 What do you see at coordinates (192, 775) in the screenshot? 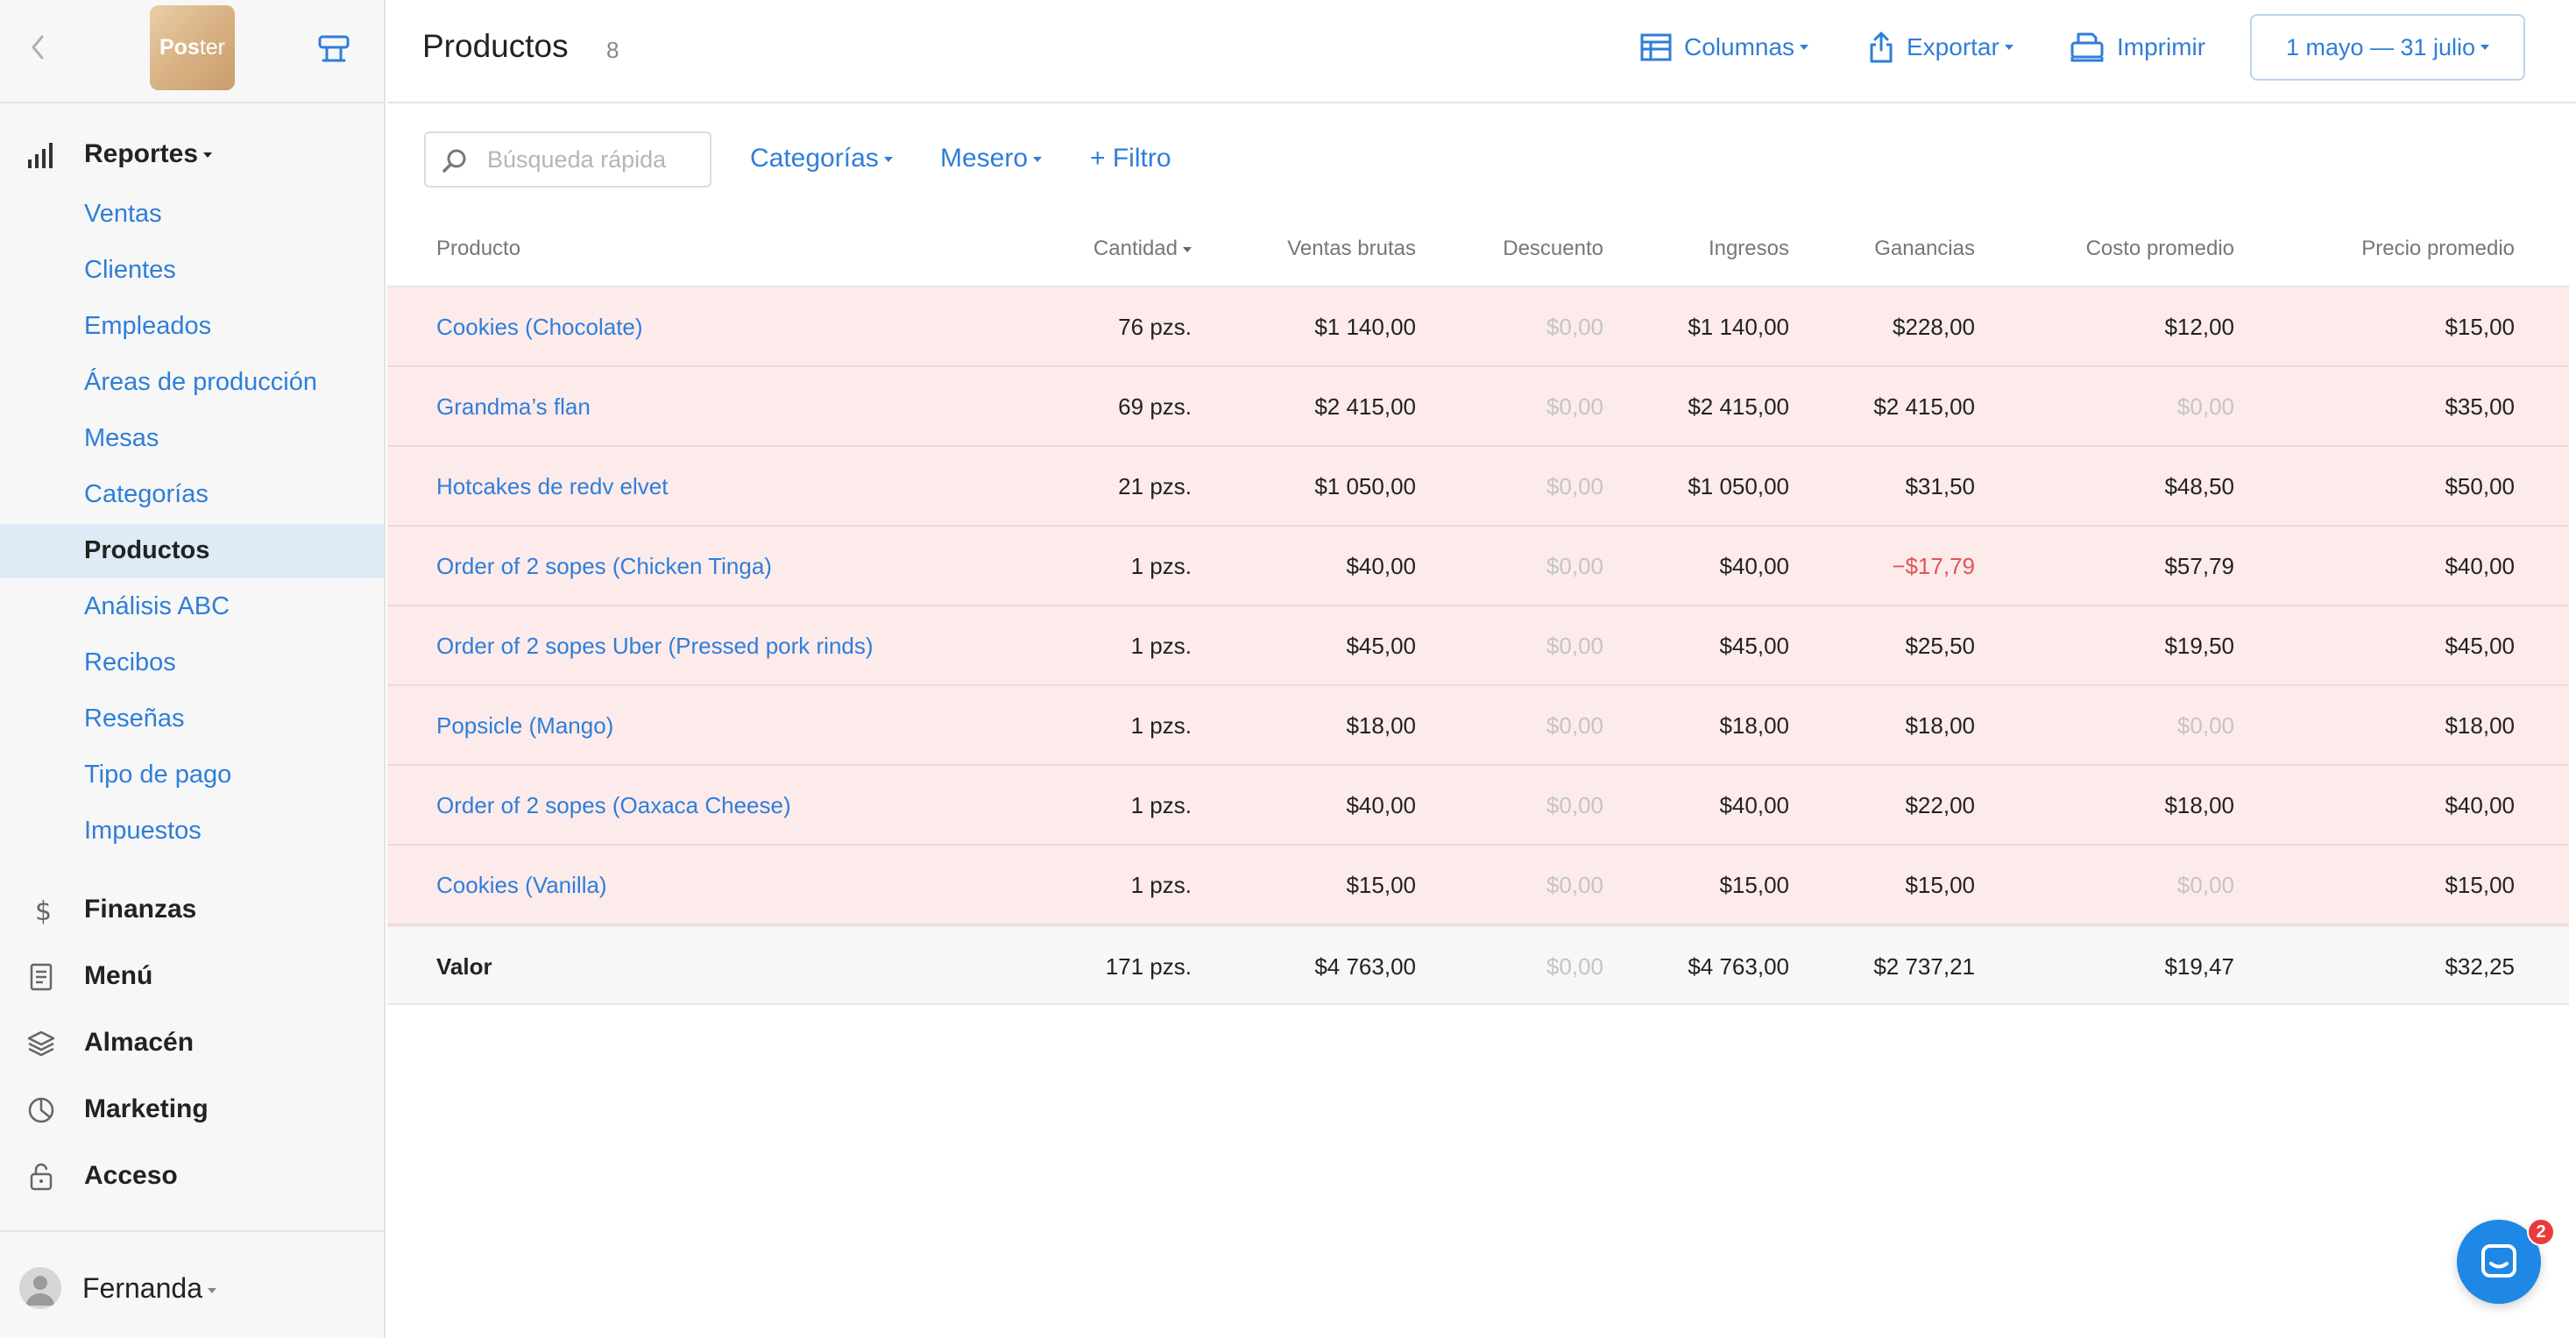
I see `sidebar-item-tipo-de-pago: Tipo de pago` at bounding box center [192, 775].